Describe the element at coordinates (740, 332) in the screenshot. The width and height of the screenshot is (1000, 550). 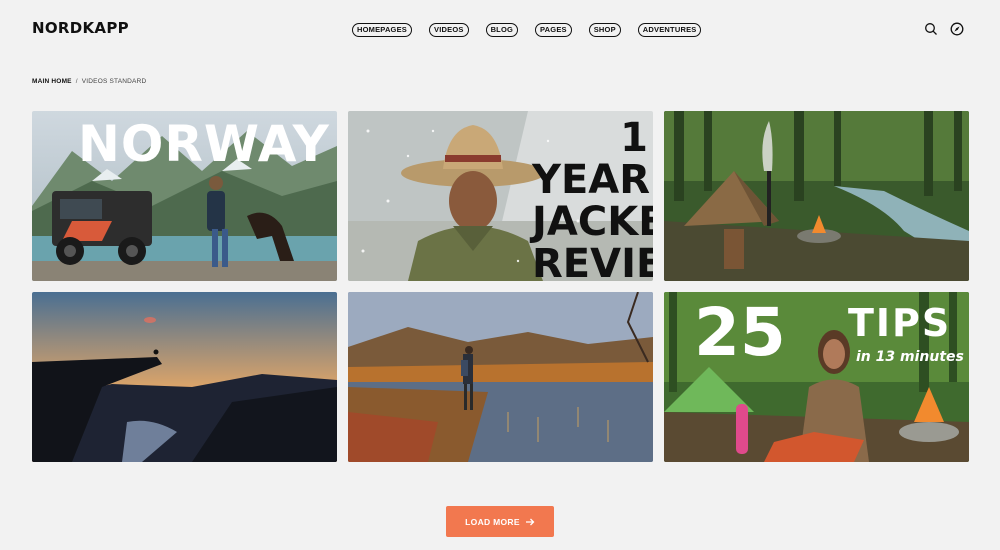
I see `thumbnail-number: 25` at that location.